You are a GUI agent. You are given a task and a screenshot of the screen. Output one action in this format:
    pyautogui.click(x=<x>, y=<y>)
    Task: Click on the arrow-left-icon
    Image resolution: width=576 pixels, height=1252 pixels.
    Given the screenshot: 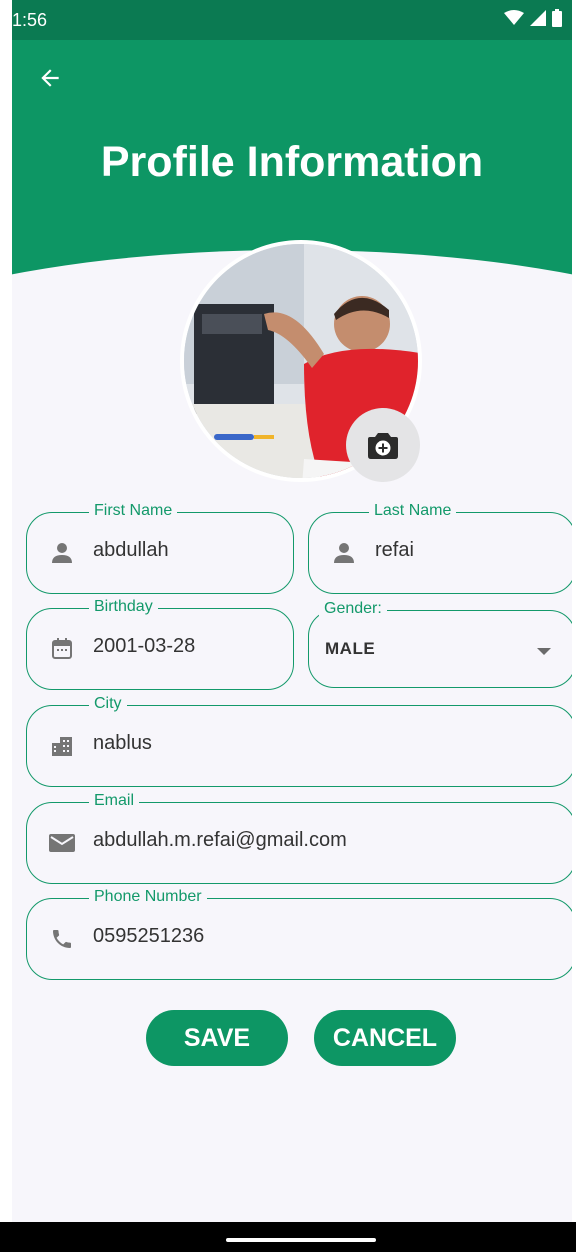 What is the action you would take?
    pyautogui.click(x=50, y=78)
    